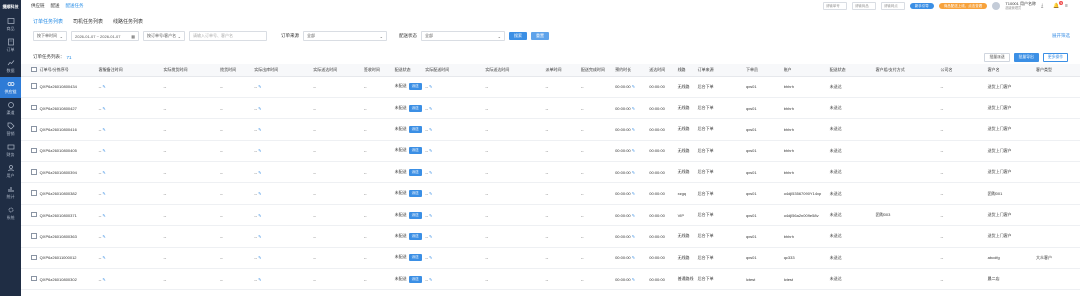 The height and width of the screenshot is (296, 1080). Describe the element at coordinates (228, 36) in the screenshot. I see `order-search-field: 请输入订单号、客户名` at that location.